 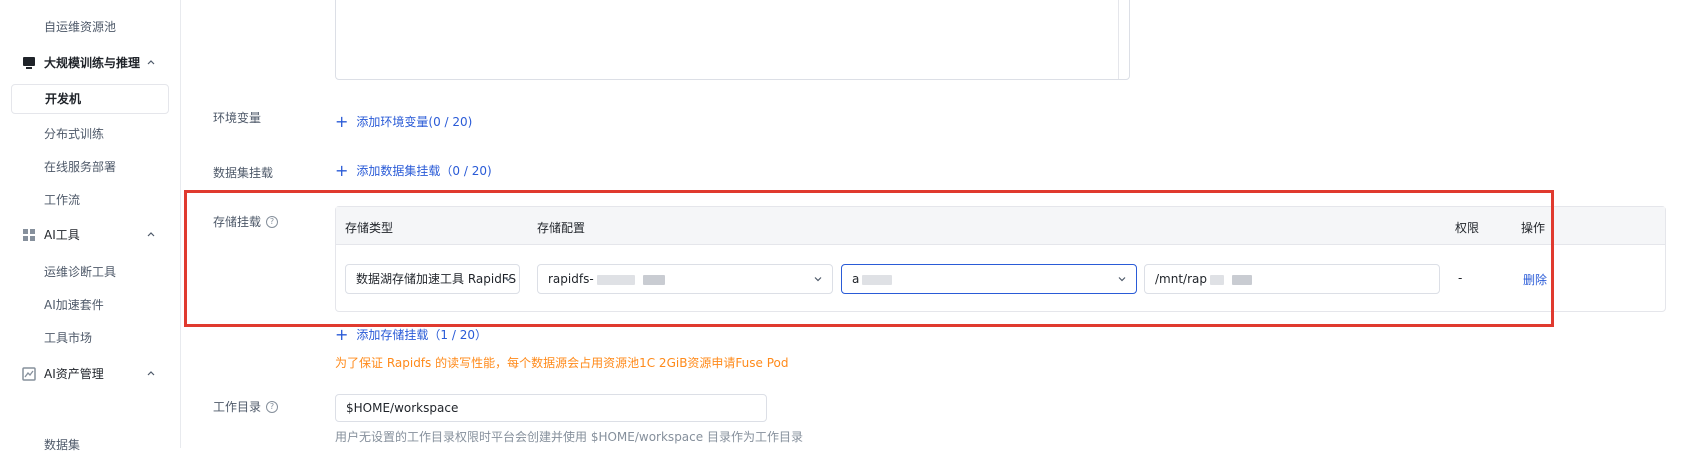 What do you see at coordinates (414, 122) in the screenshot?
I see `add-env-var-label: 添加环境变量(0 / 20)` at bounding box center [414, 122].